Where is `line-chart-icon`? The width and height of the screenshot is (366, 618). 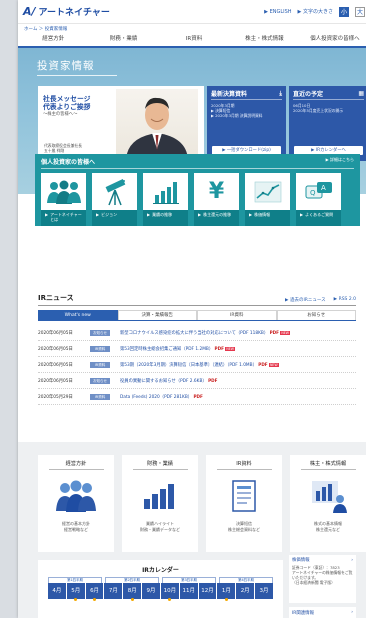 line-chart-icon is located at coordinates (267, 191).